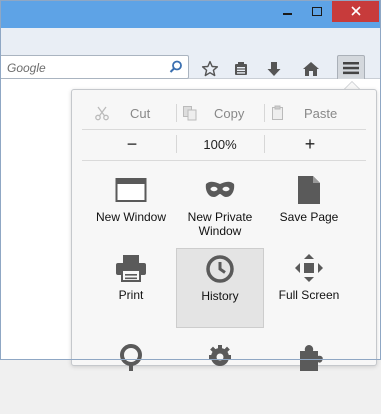 The height and width of the screenshot is (414, 381). I want to click on new-window-icon-wrap, so click(131, 190).